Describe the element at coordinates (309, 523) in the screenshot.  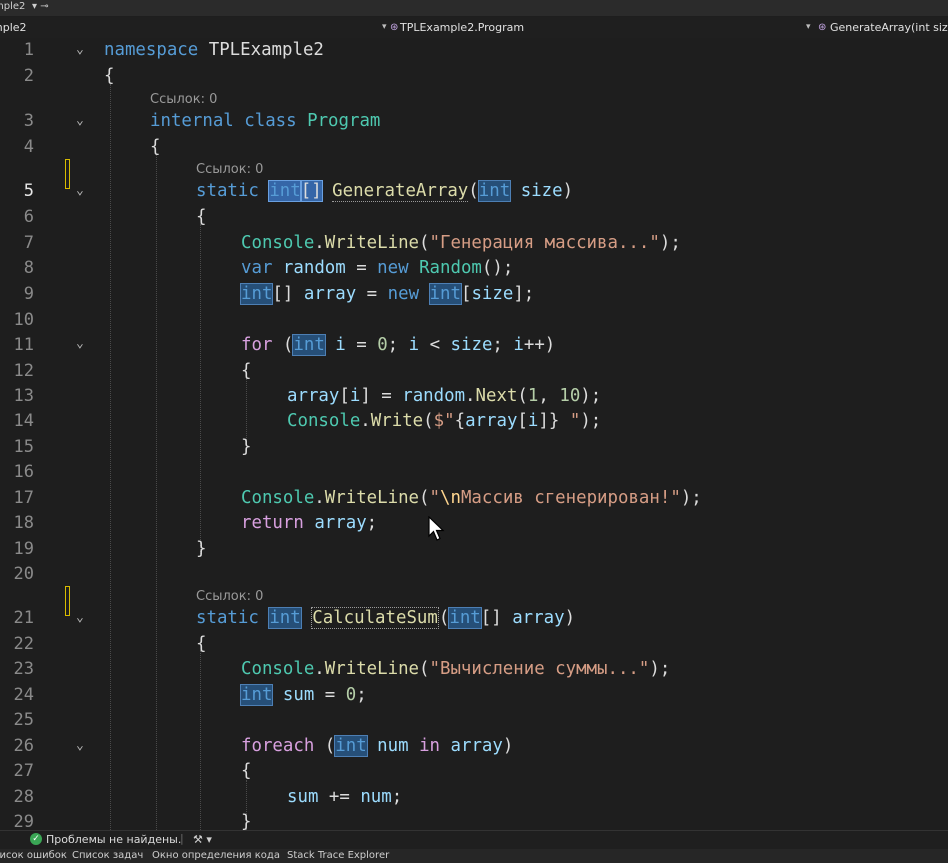
I see `code-line-18: return array;` at that location.